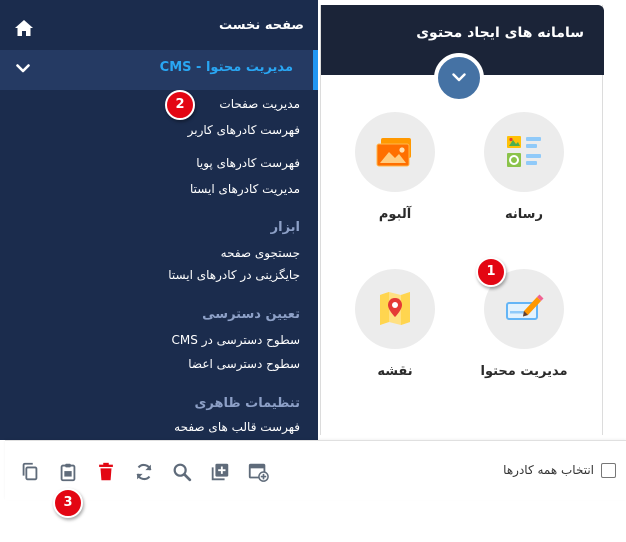 Image resolution: width=626 pixels, height=542 pixels. Describe the element at coordinates (24, 28) in the screenshot. I see `home-icon` at that location.